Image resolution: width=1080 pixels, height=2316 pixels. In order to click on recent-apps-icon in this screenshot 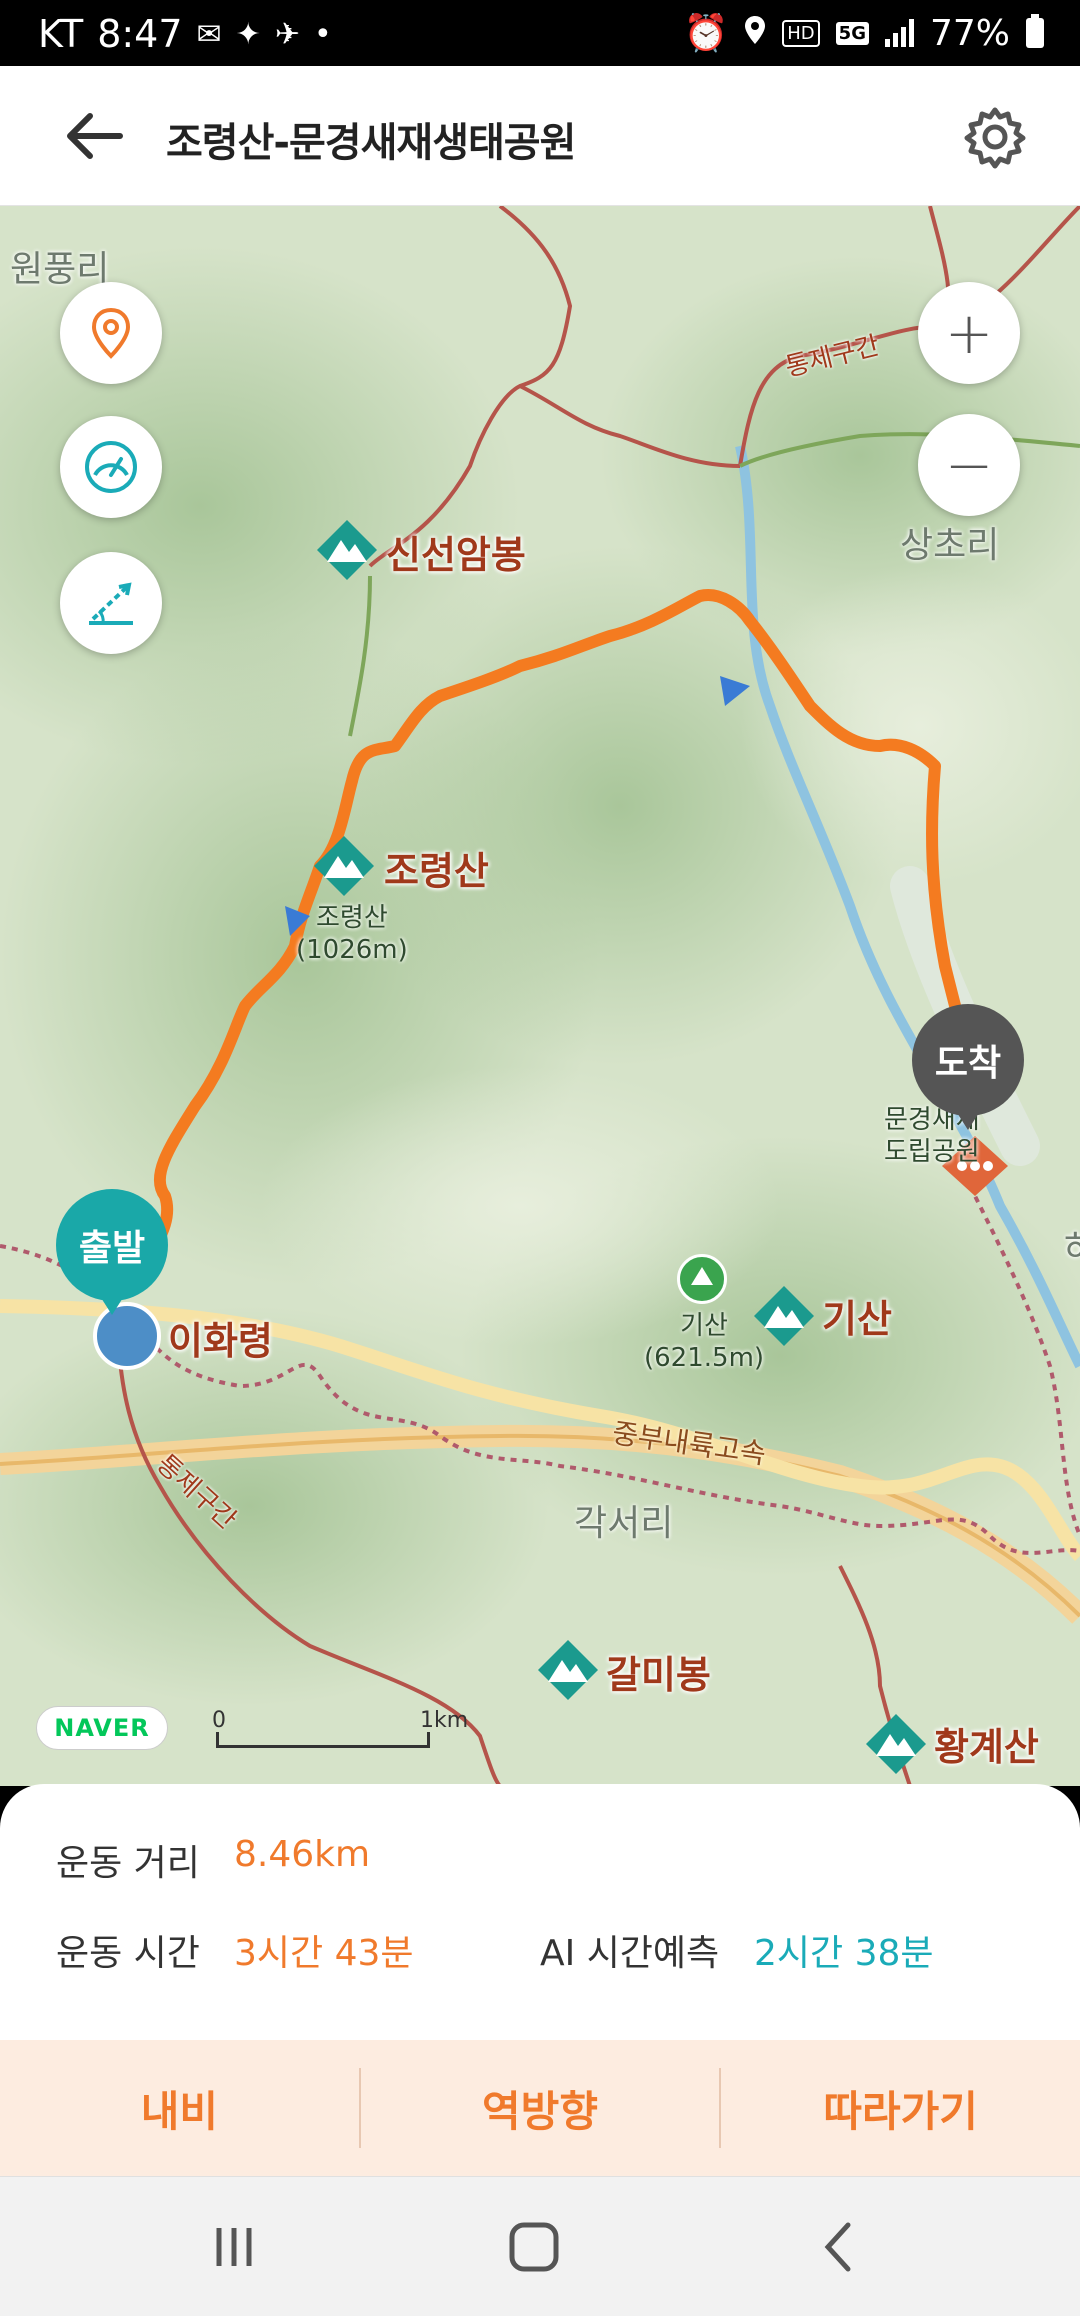, I will do `click(234, 2247)`.